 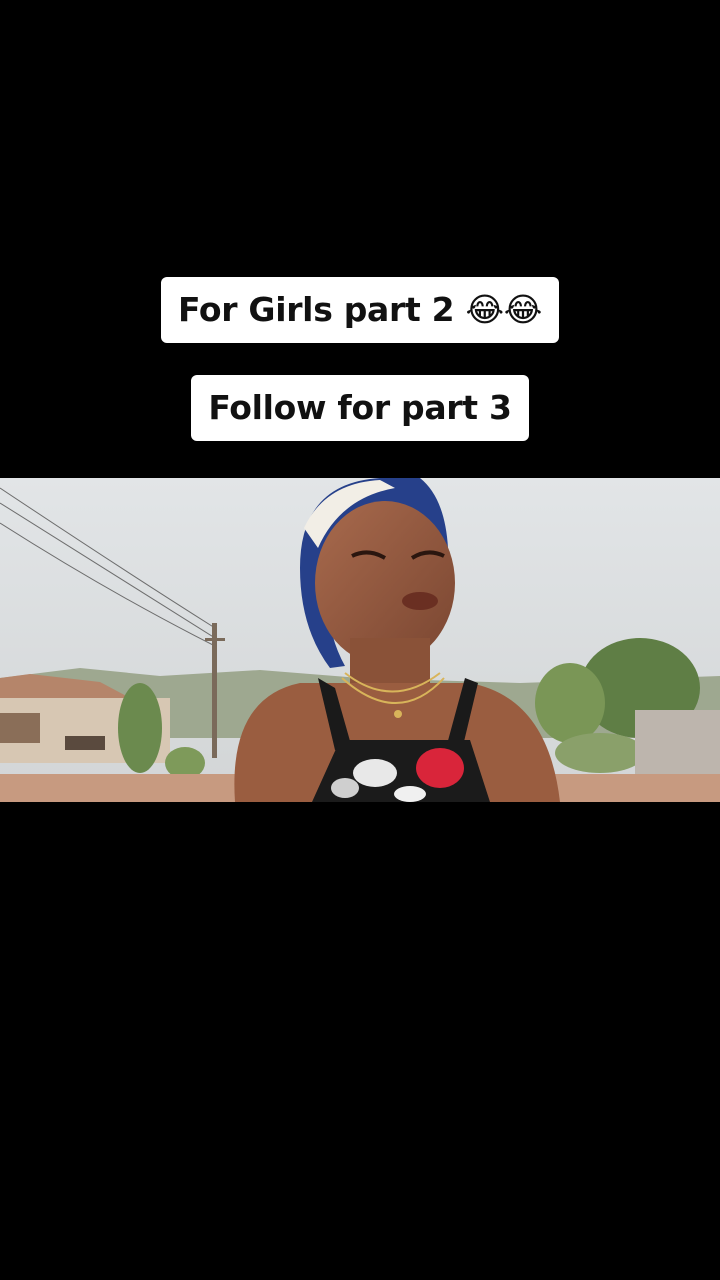 I want to click on caption-line-1: For Girls part 2 😂😂, so click(x=360, y=310).